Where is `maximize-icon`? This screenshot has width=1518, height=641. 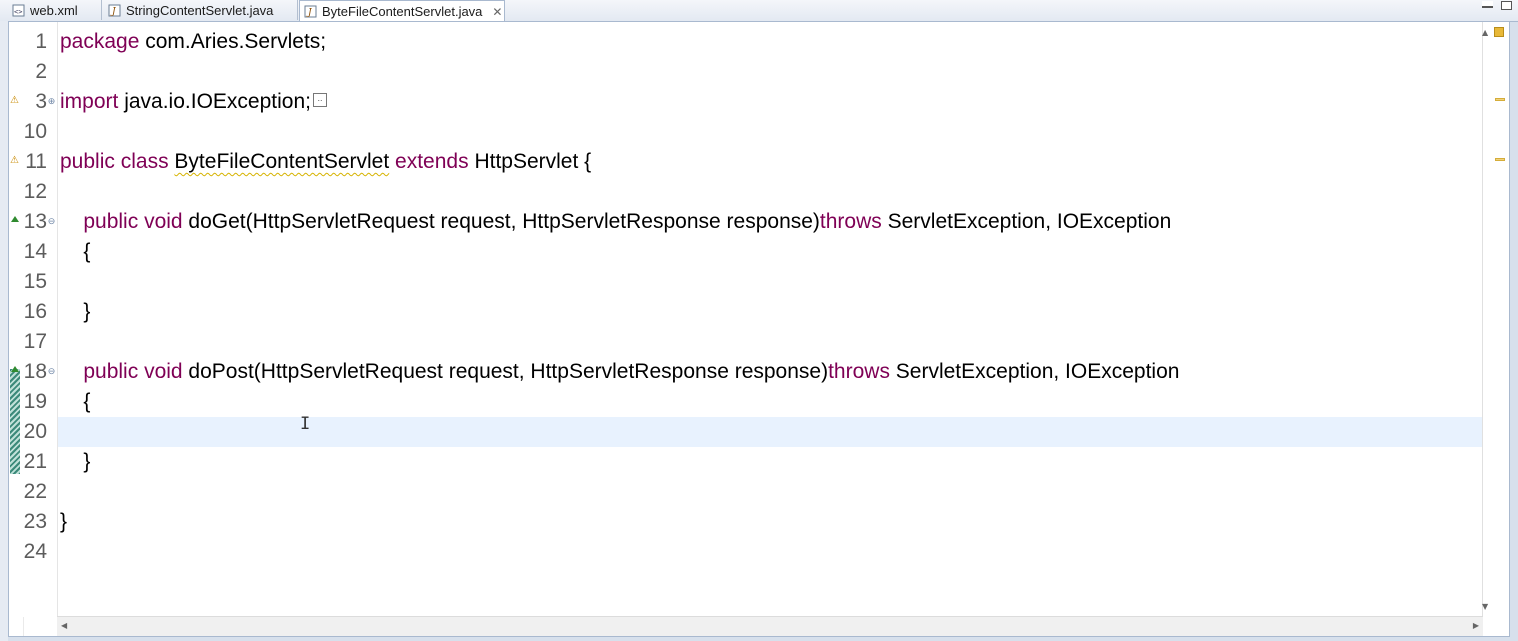 maximize-icon is located at coordinates (1506, 5).